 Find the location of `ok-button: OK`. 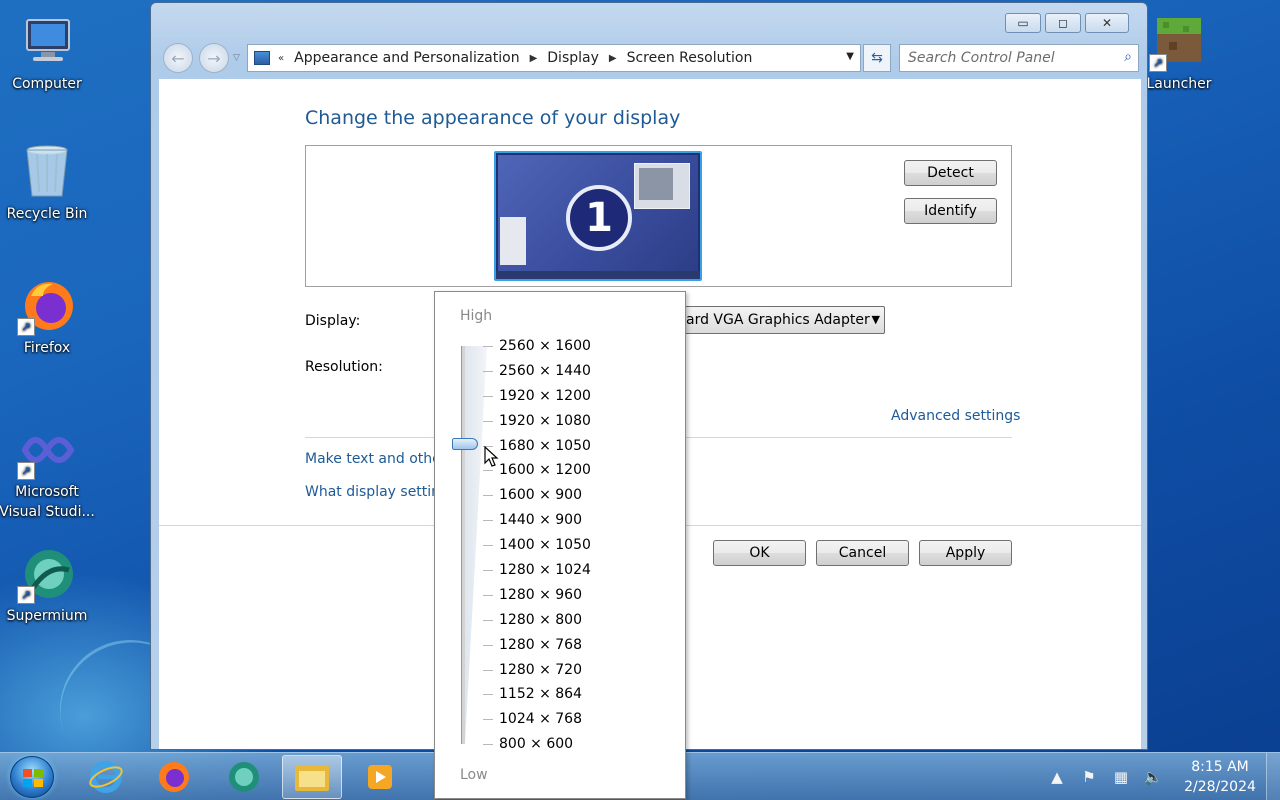

ok-button: OK is located at coordinates (759, 553).